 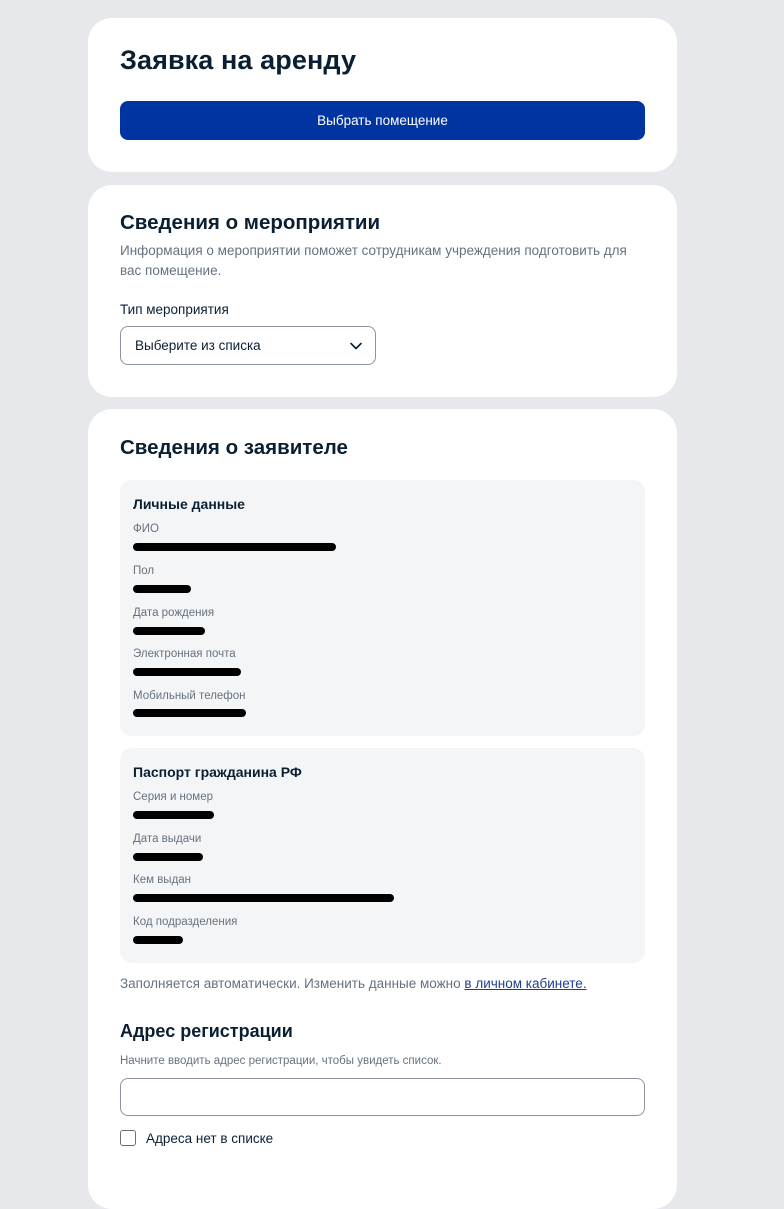 I want to click on no-address-checkbox, so click(x=128, y=1138).